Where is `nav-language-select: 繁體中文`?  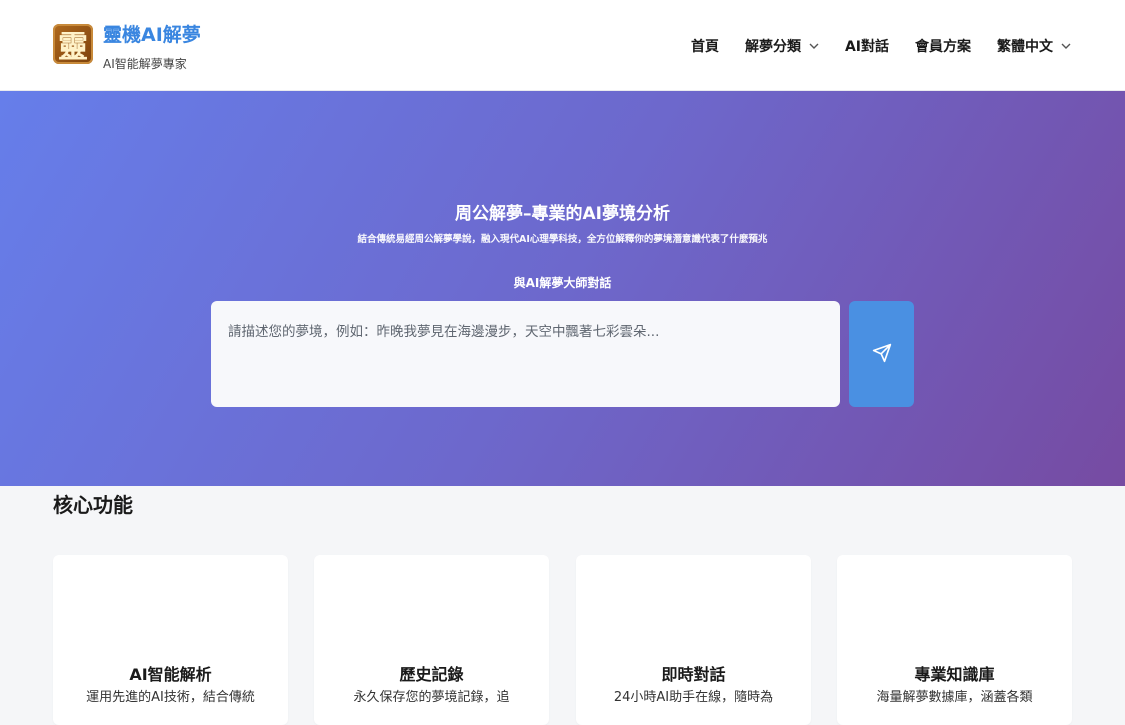 nav-language-select: 繁體中文 is located at coordinates (1034, 46).